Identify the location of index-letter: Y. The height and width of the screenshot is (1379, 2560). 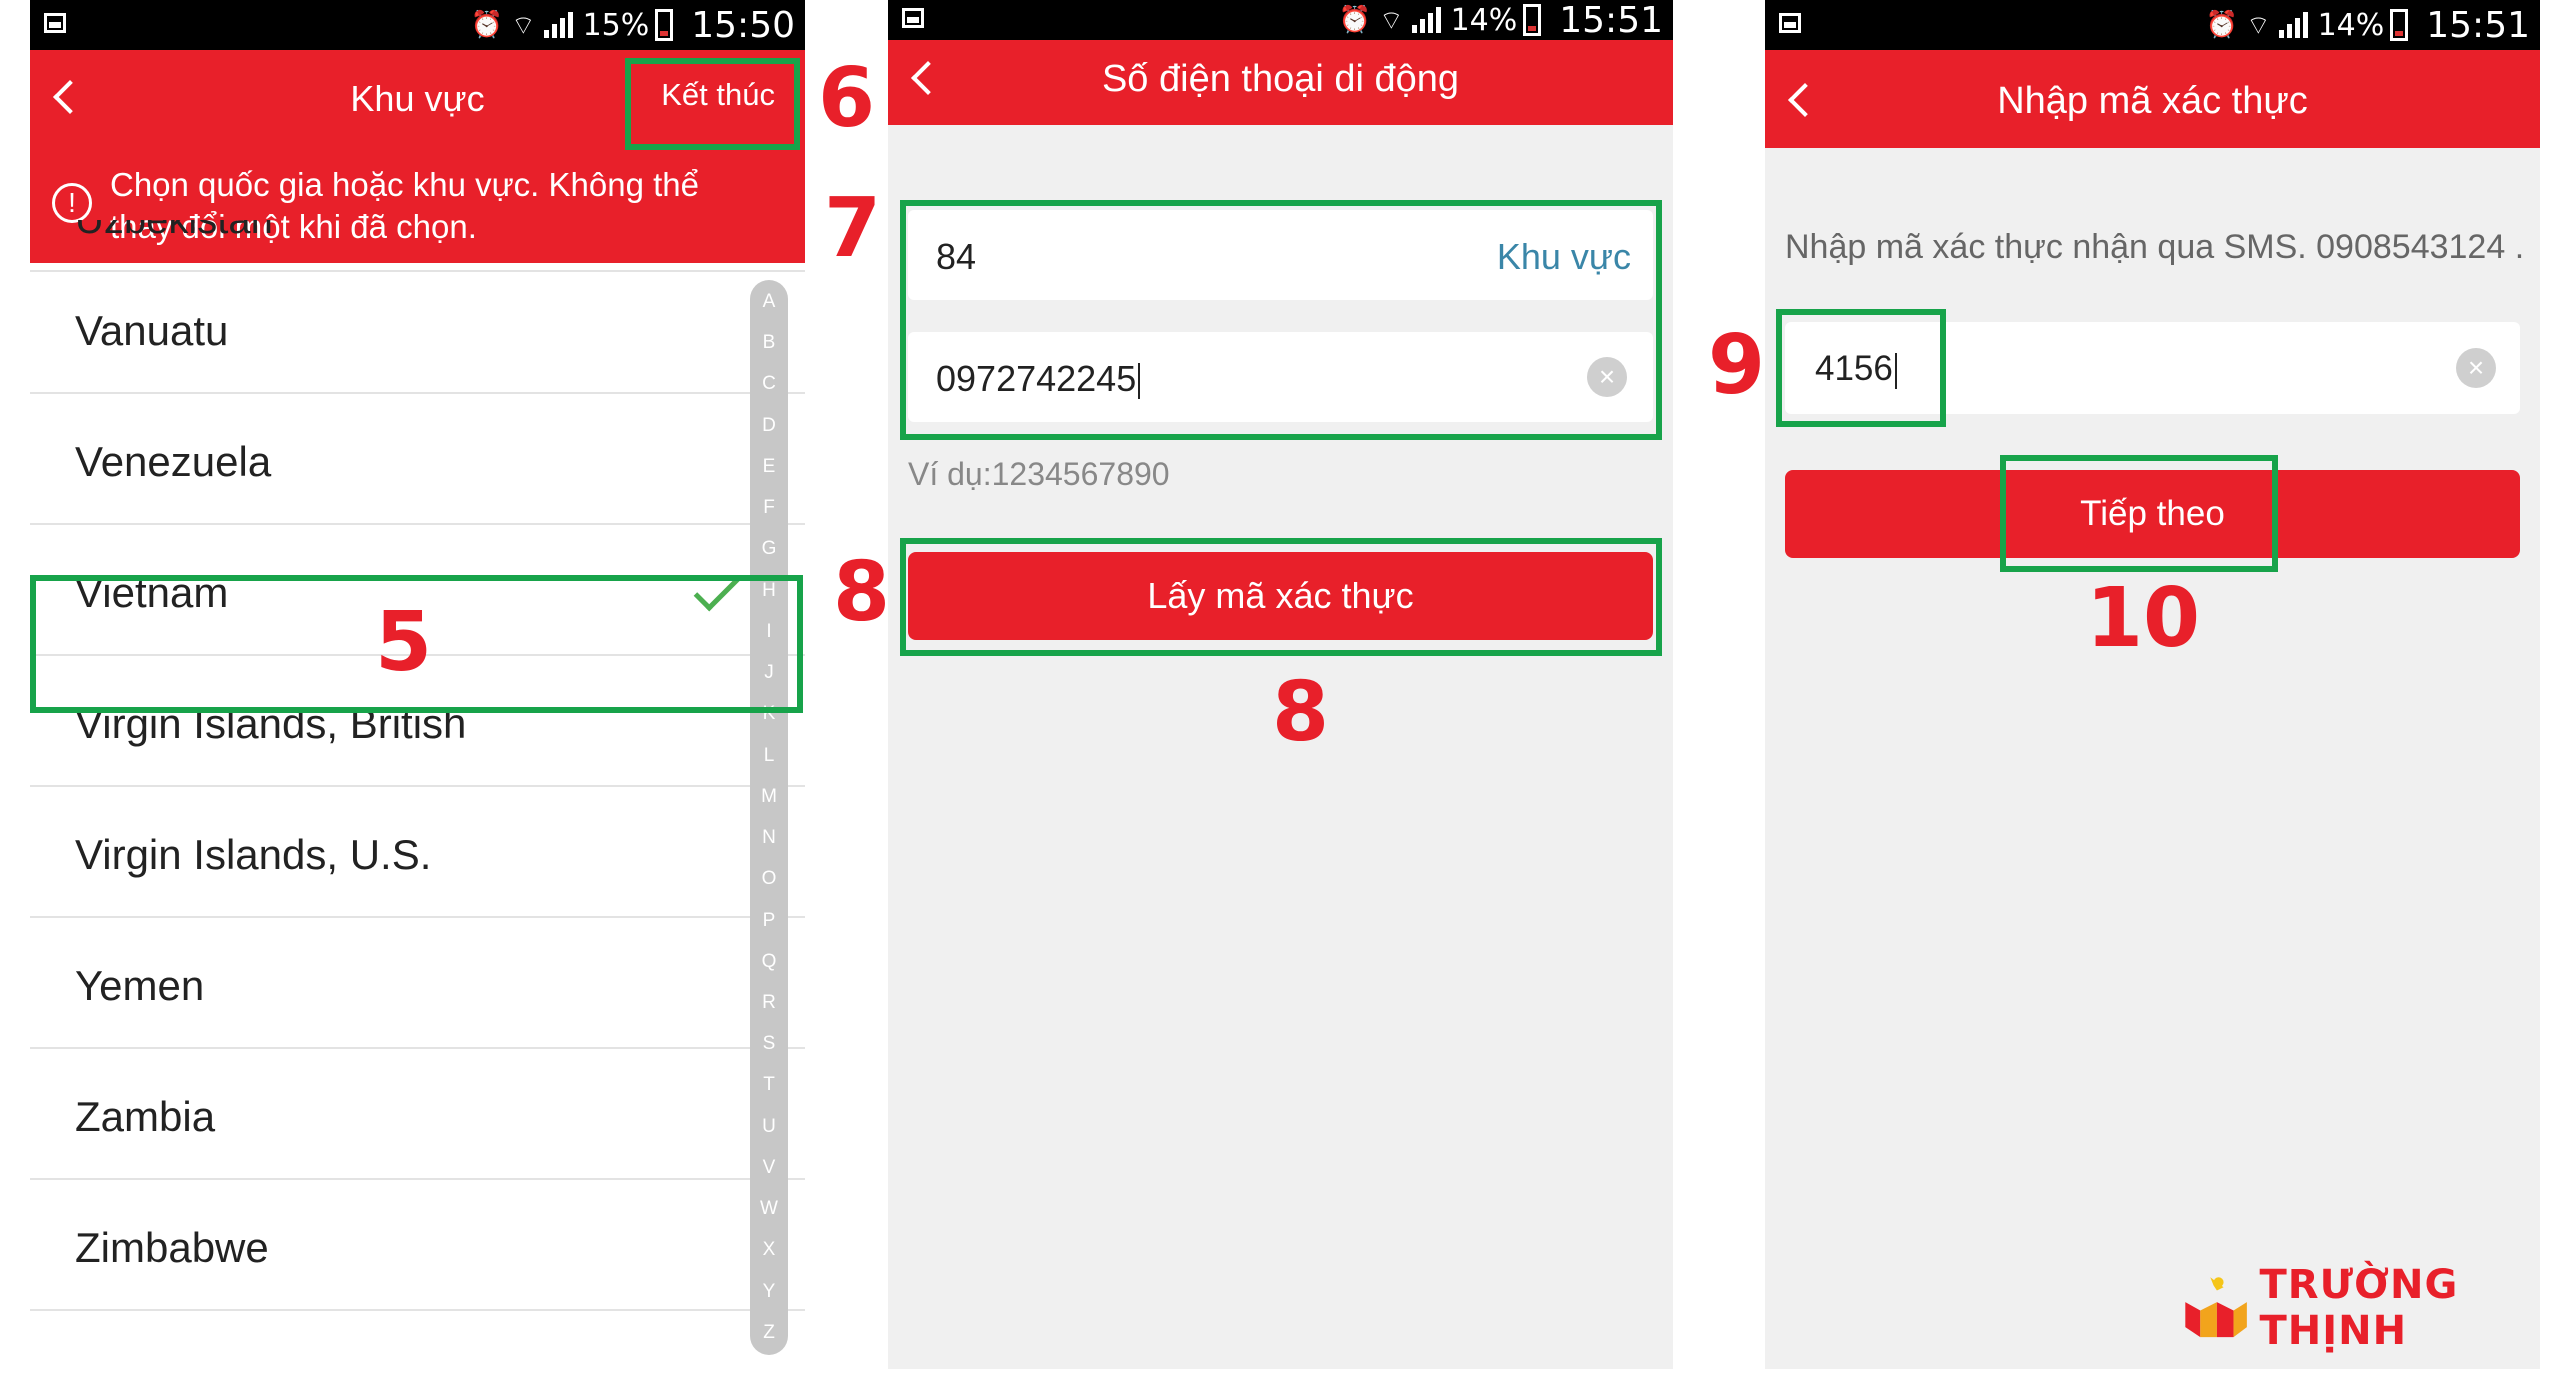
(769, 1291).